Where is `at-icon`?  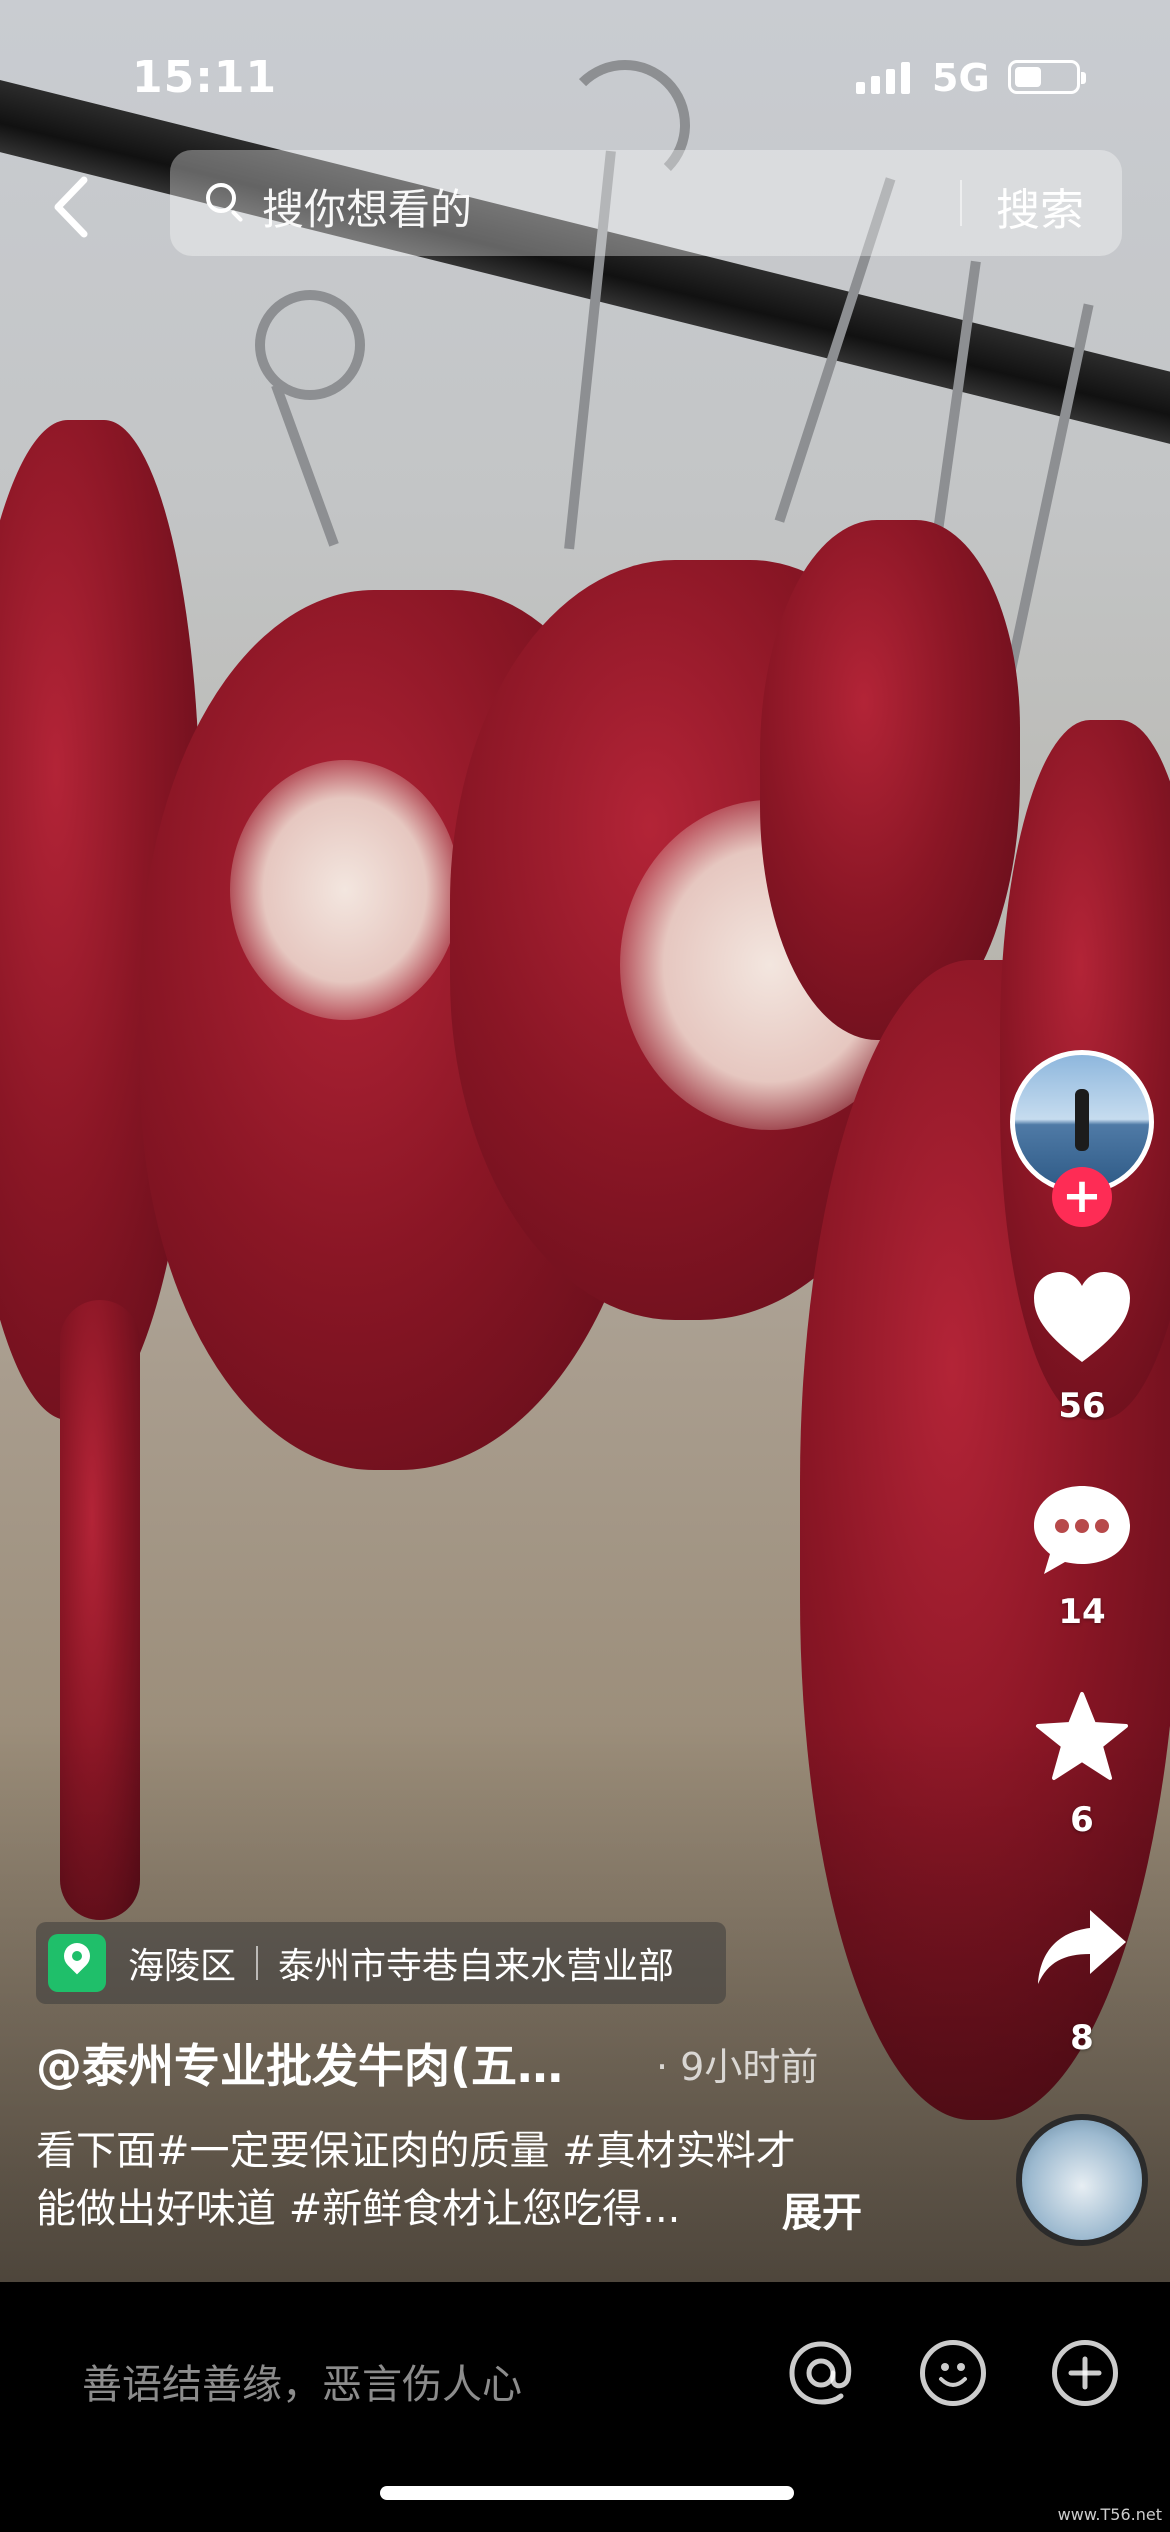 at-icon is located at coordinates (821, 2373).